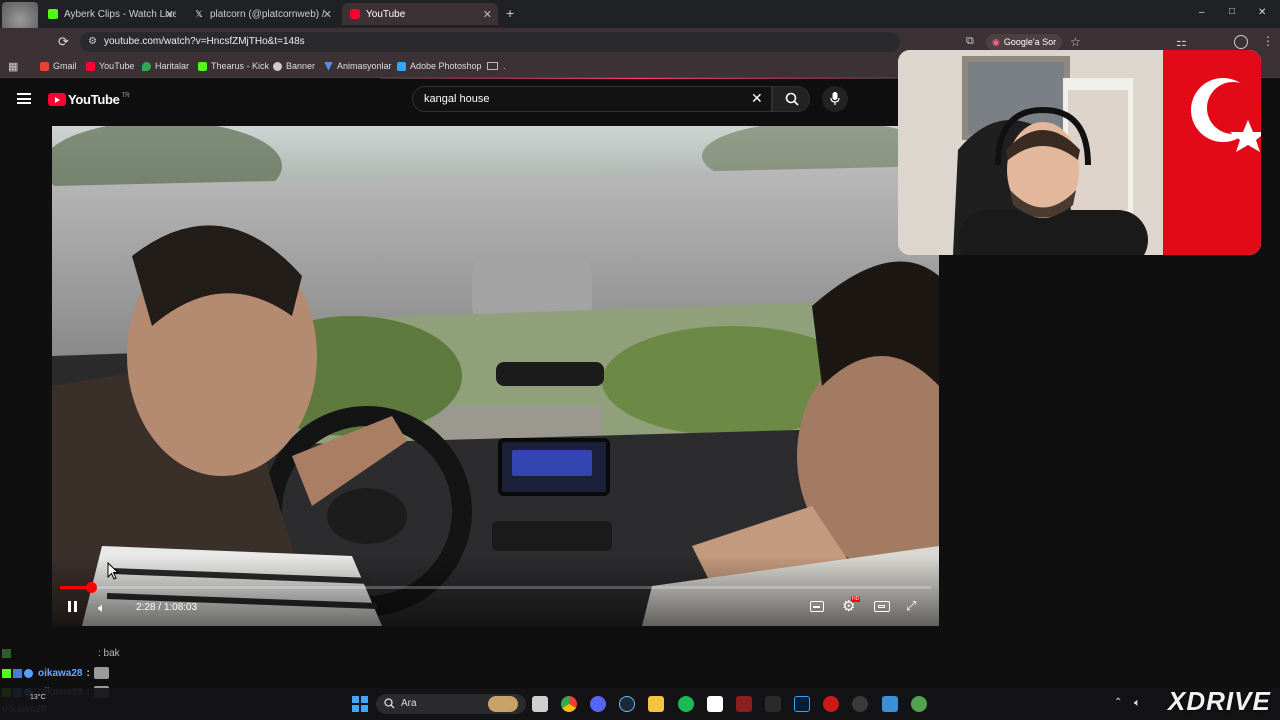 The width and height of the screenshot is (1280, 720). I want to click on spotify-taskbar-icon, so click(686, 704).